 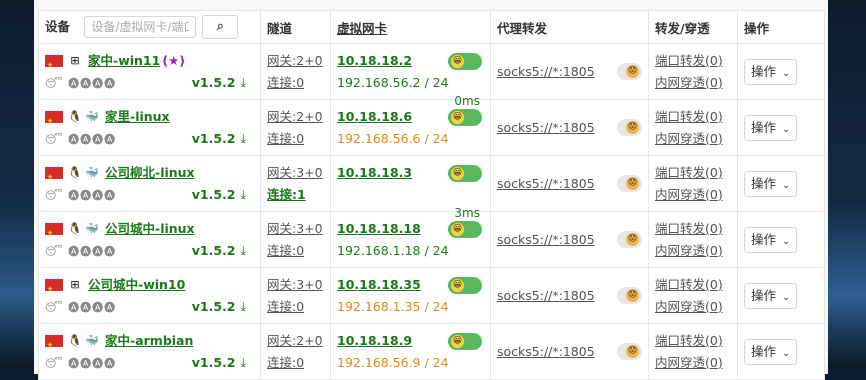 I want to click on lan-subnet: 192.168.56.6 / 24, so click(x=393, y=138).